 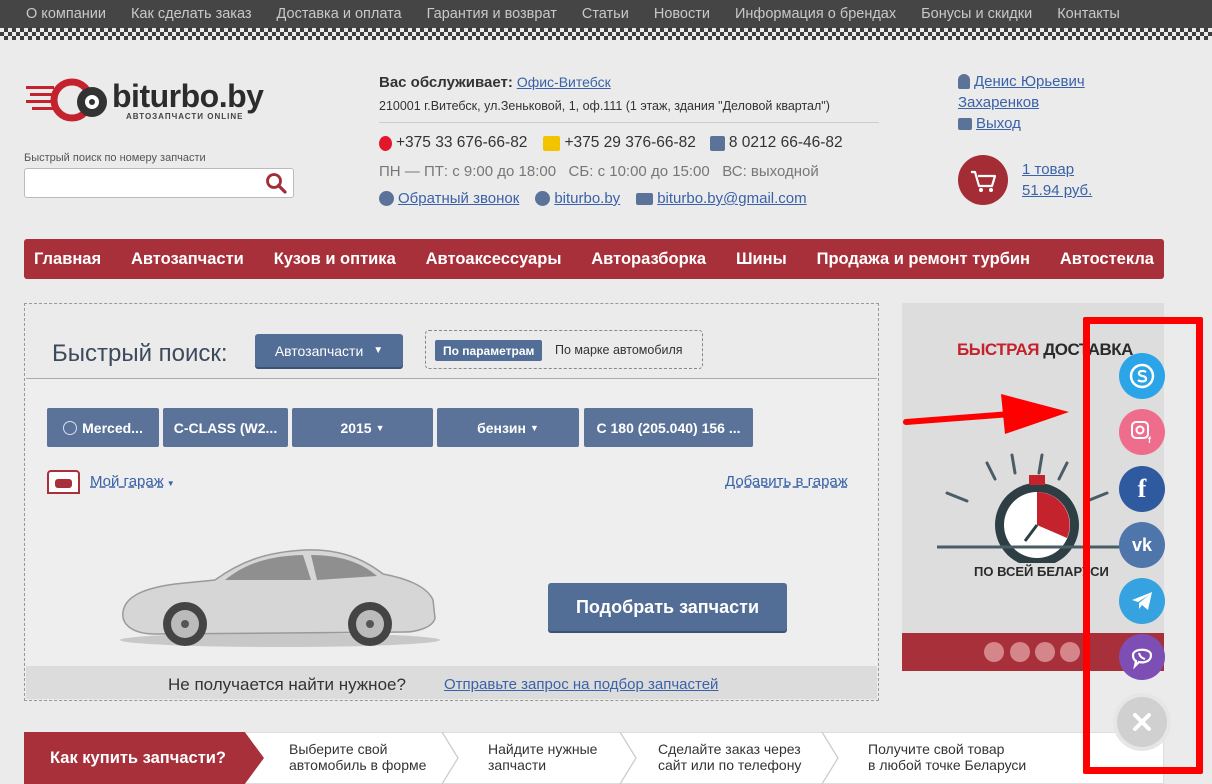 What do you see at coordinates (786, 481) in the screenshot?
I see `add-to-garage-link: Добавить в гараж` at bounding box center [786, 481].